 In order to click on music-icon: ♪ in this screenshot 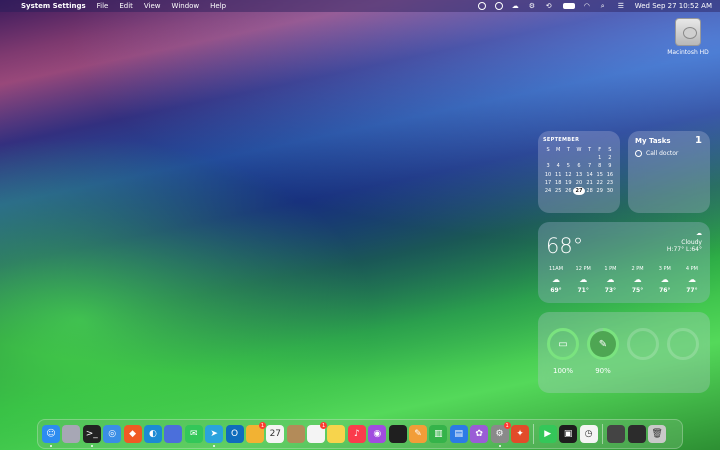, I will do `click(356, 434)`.